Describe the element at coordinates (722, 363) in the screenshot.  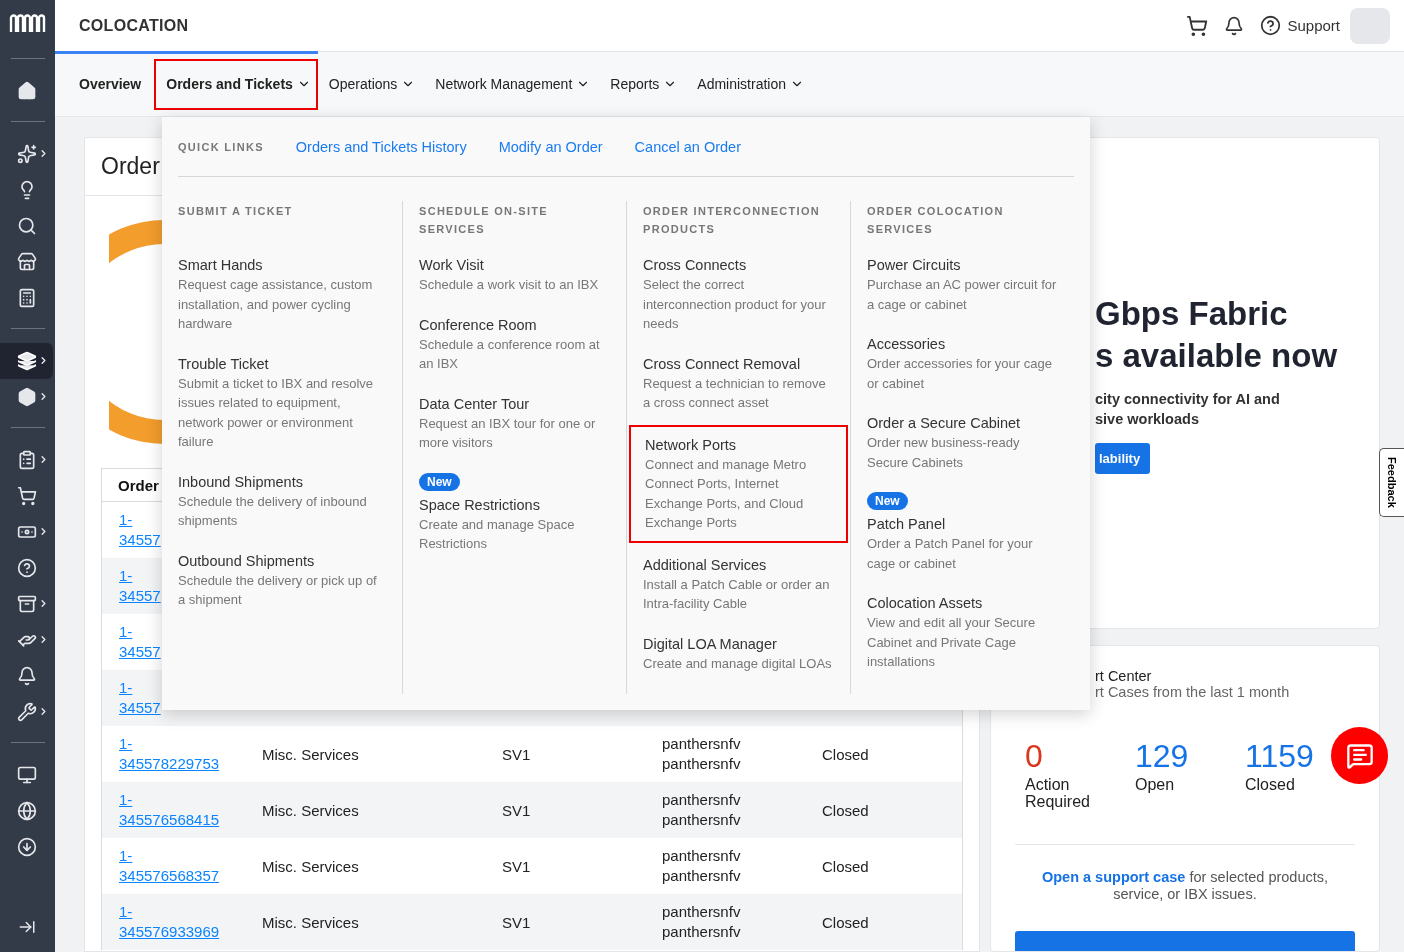
I see `menu-item-title: Cross Connect Removal` at that location.